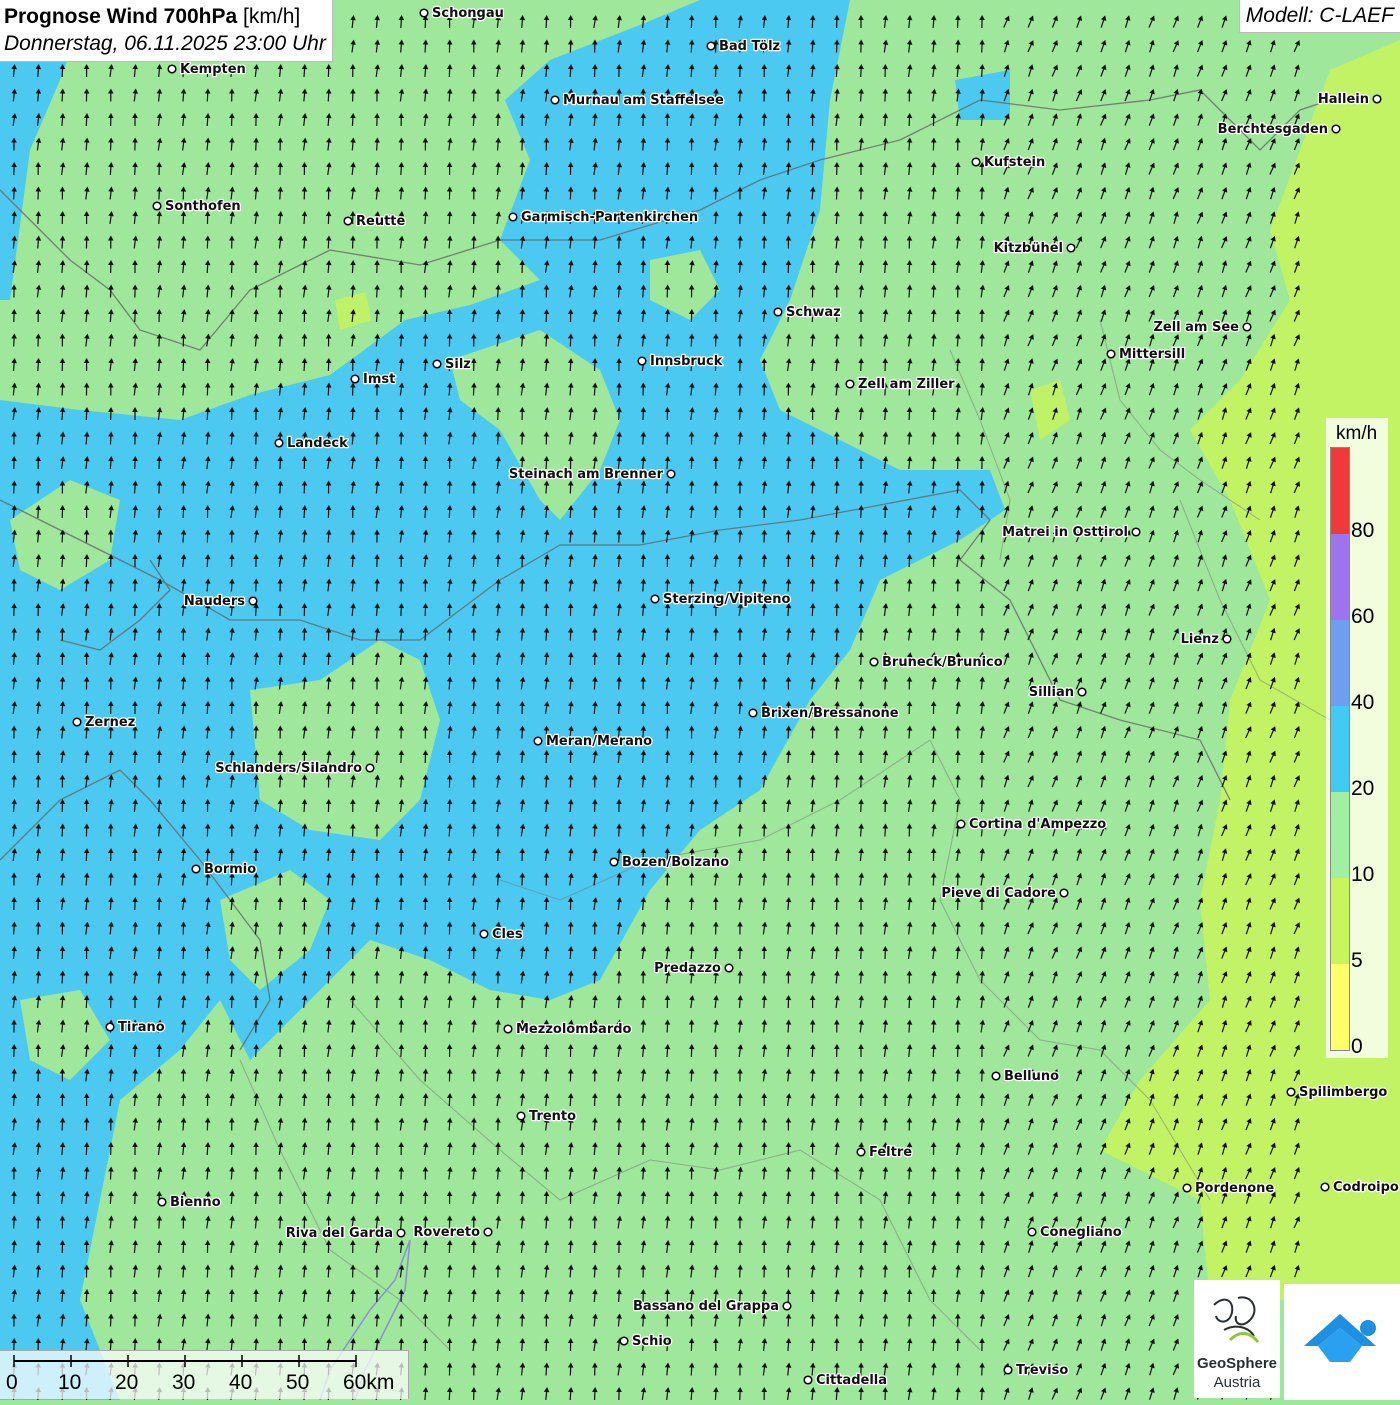 The height and width of the screenshot is (1405, 1400). I want to click on geosphere-emblem-icon, so click(1237, 1320).